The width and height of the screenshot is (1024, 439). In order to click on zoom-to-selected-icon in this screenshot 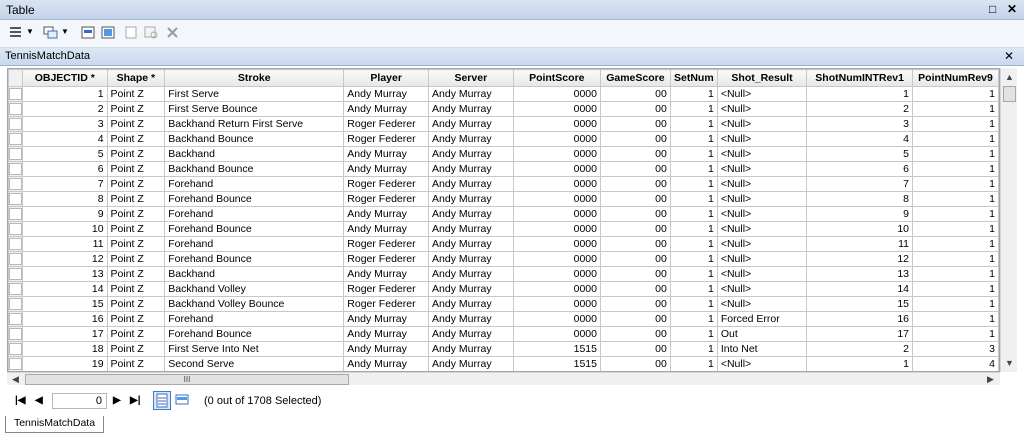, I will do `click(152, 33)`.